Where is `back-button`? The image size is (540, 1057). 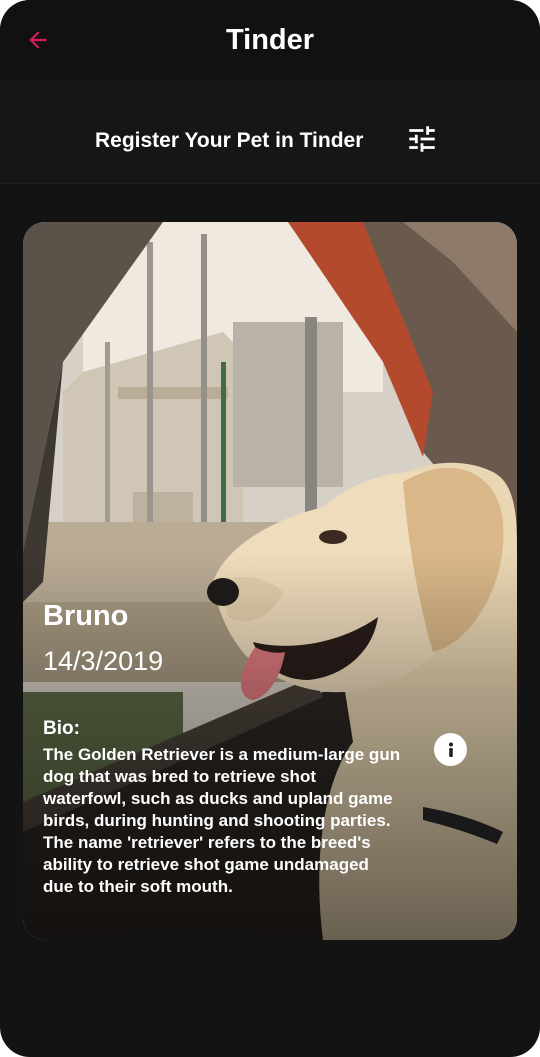
back-button is located at coordinates (38, 40).